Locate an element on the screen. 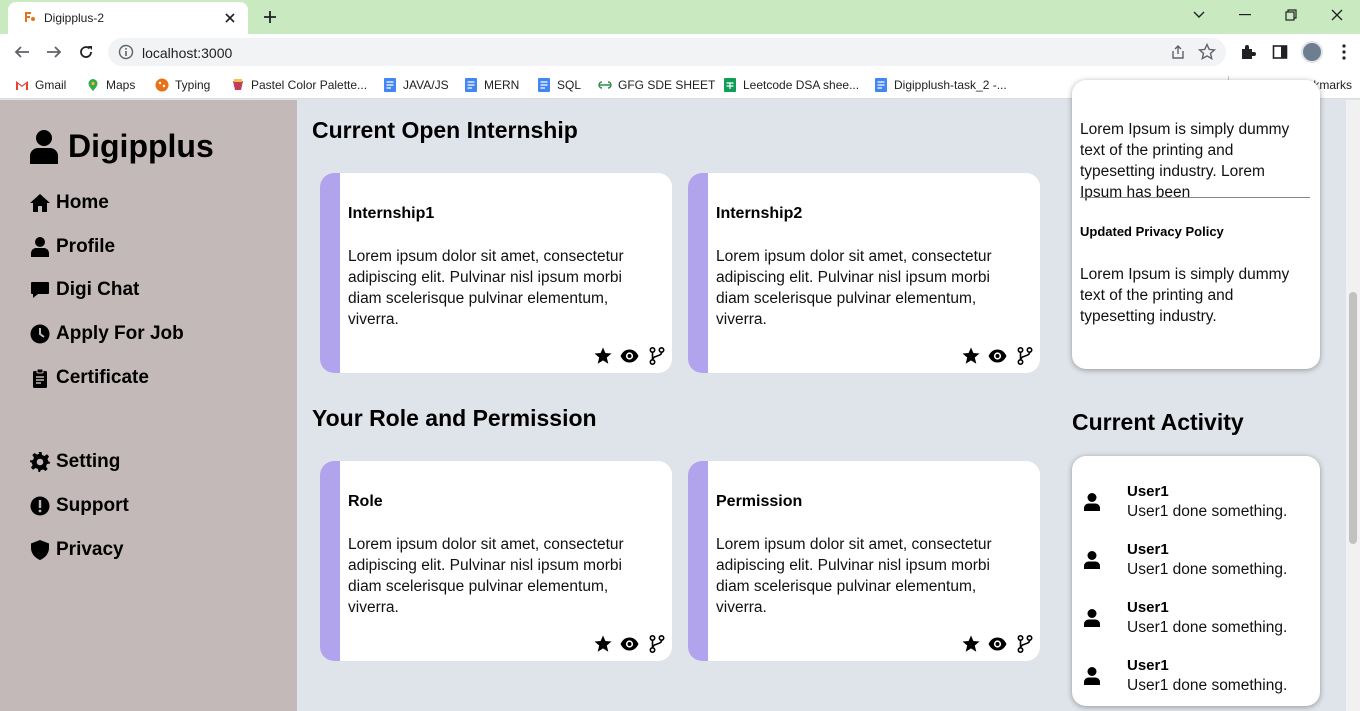  sidebar-item-label: Setting is located at coordinates (88, 461).